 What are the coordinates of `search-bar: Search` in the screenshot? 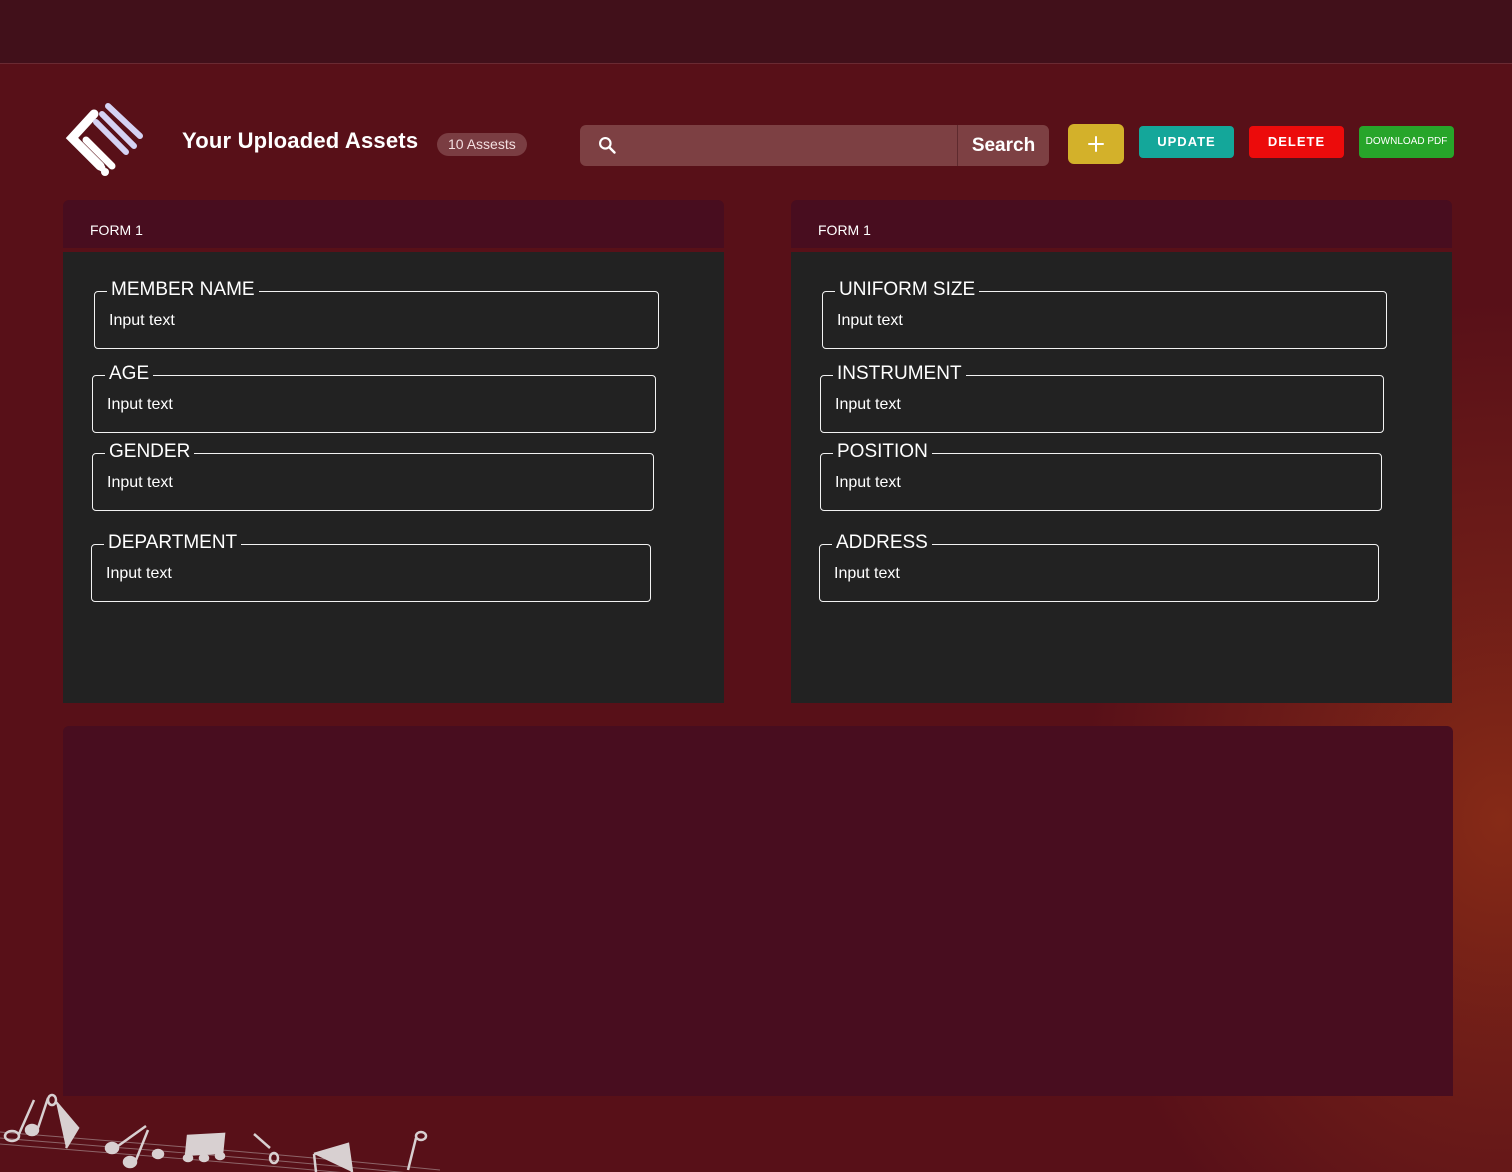 It's located at (814, 145).